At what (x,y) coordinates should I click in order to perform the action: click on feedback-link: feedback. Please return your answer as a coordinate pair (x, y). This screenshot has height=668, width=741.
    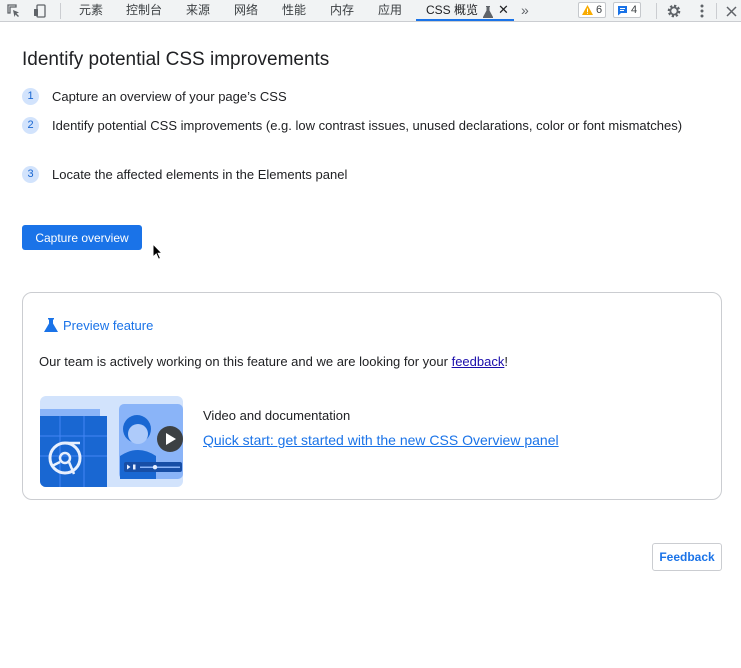
    Looking at the image, I should click on (478, 361).